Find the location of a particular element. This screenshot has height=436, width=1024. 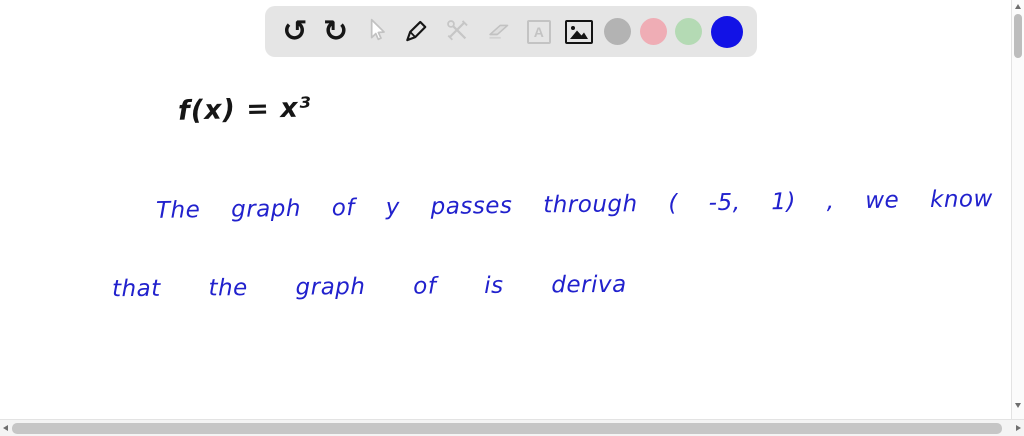

redo-icon: ↻ is located at coordinates (336, 31).